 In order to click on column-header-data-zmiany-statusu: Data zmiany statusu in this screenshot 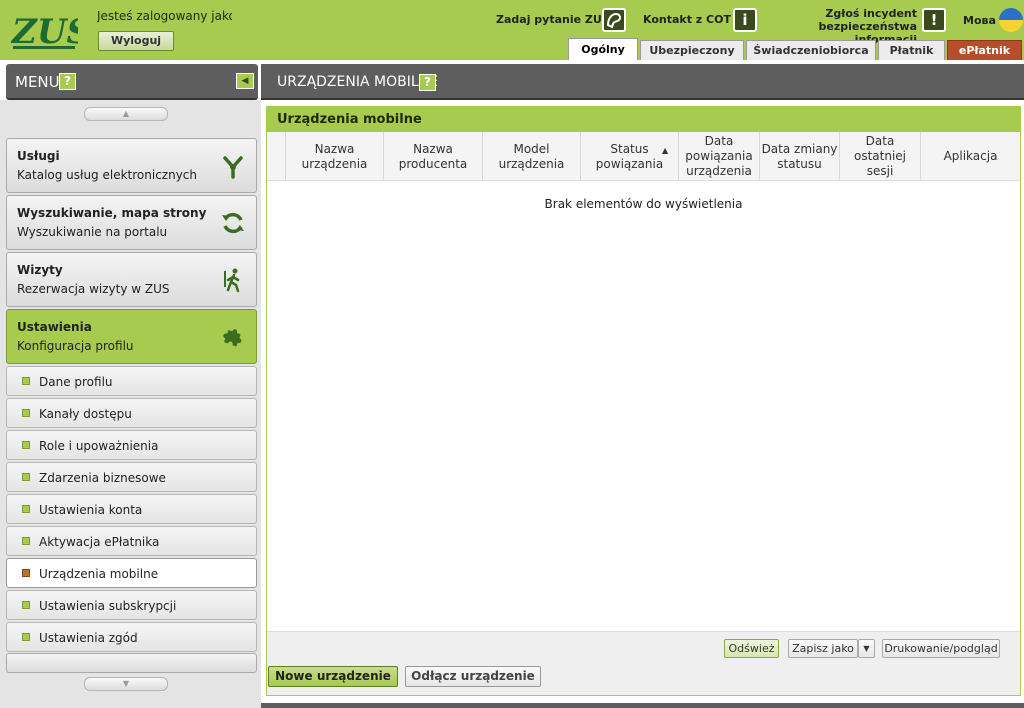, I will do `click(800, 156)`.